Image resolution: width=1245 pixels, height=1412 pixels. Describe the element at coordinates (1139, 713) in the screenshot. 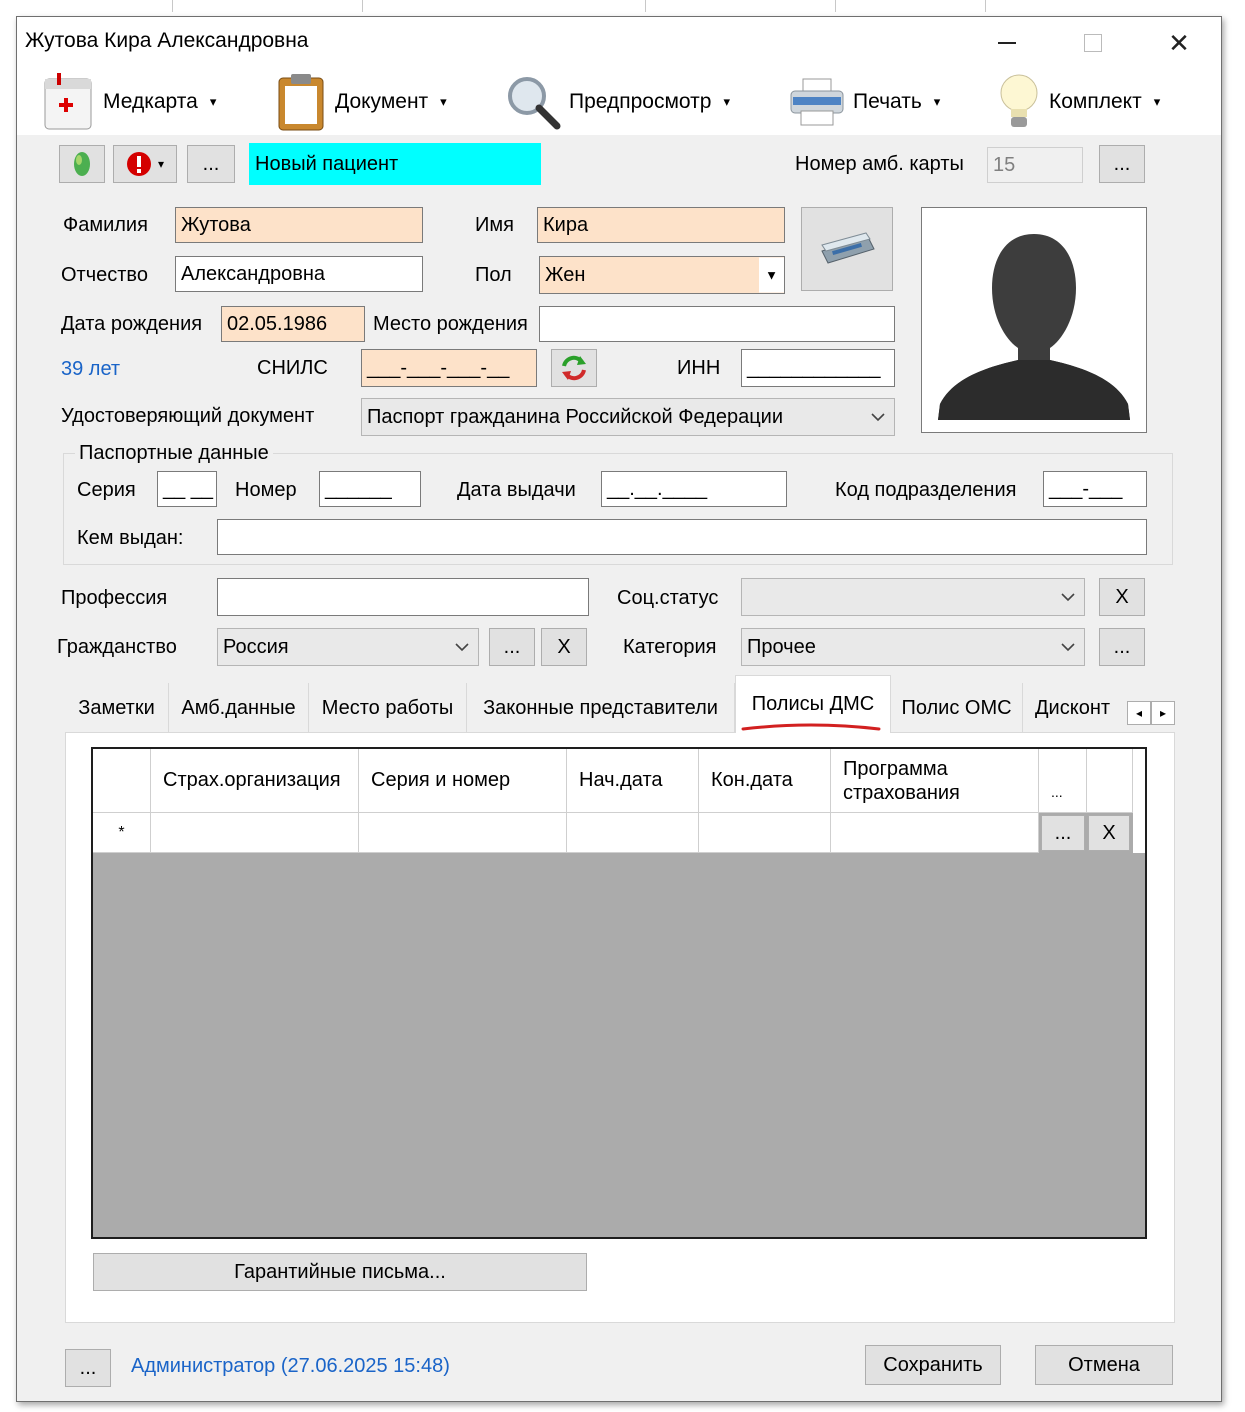

I see `tab-scroll-left-button: ◂` at that location.